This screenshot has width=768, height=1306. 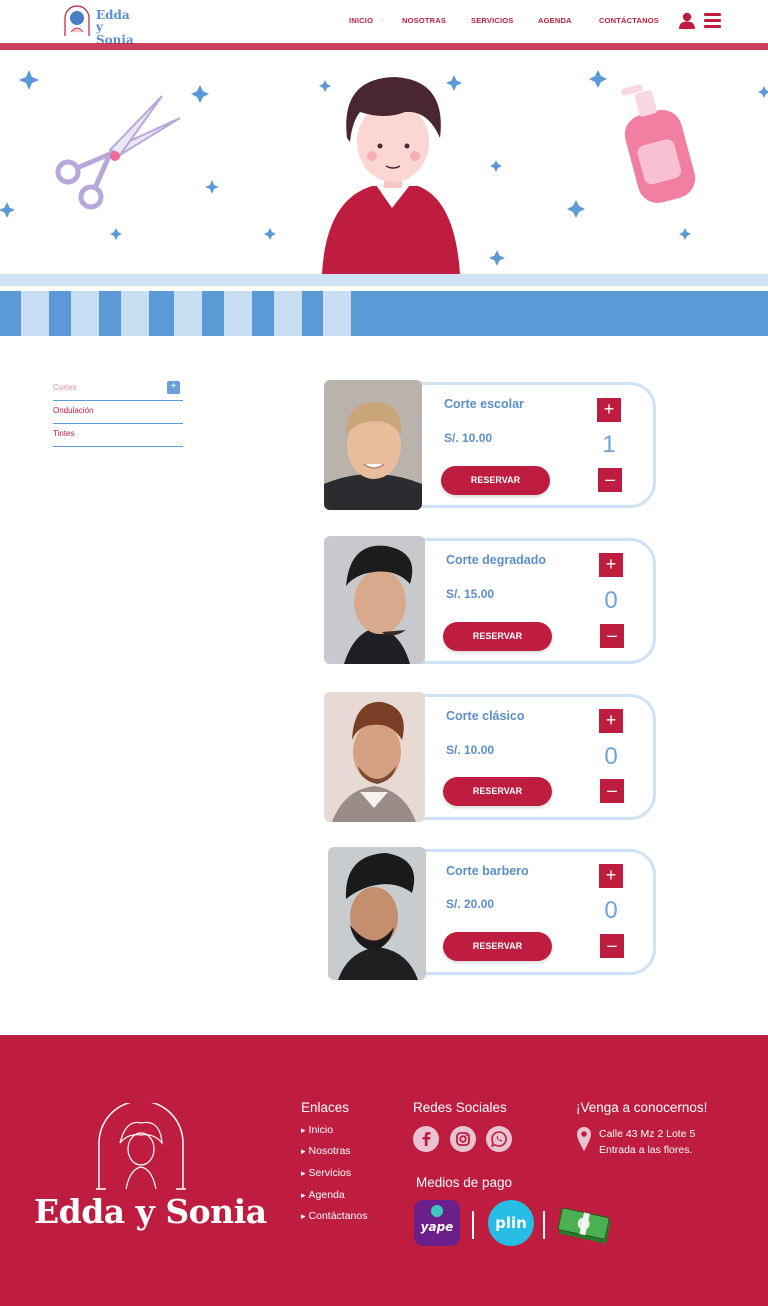 What do you see at coordinates (463, 1139) in the screenshot?
I see `instagram-icon` at bounding box center [463, 1139].